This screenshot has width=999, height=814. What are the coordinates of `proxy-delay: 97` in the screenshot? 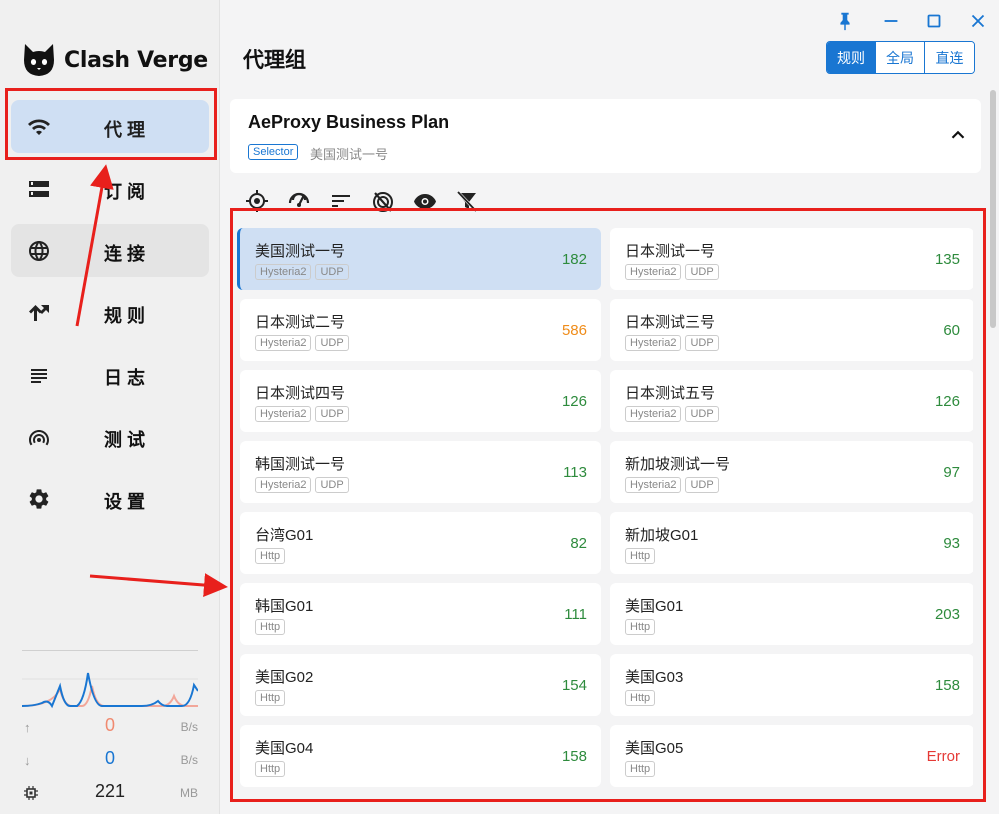 It's located at (951, 472).